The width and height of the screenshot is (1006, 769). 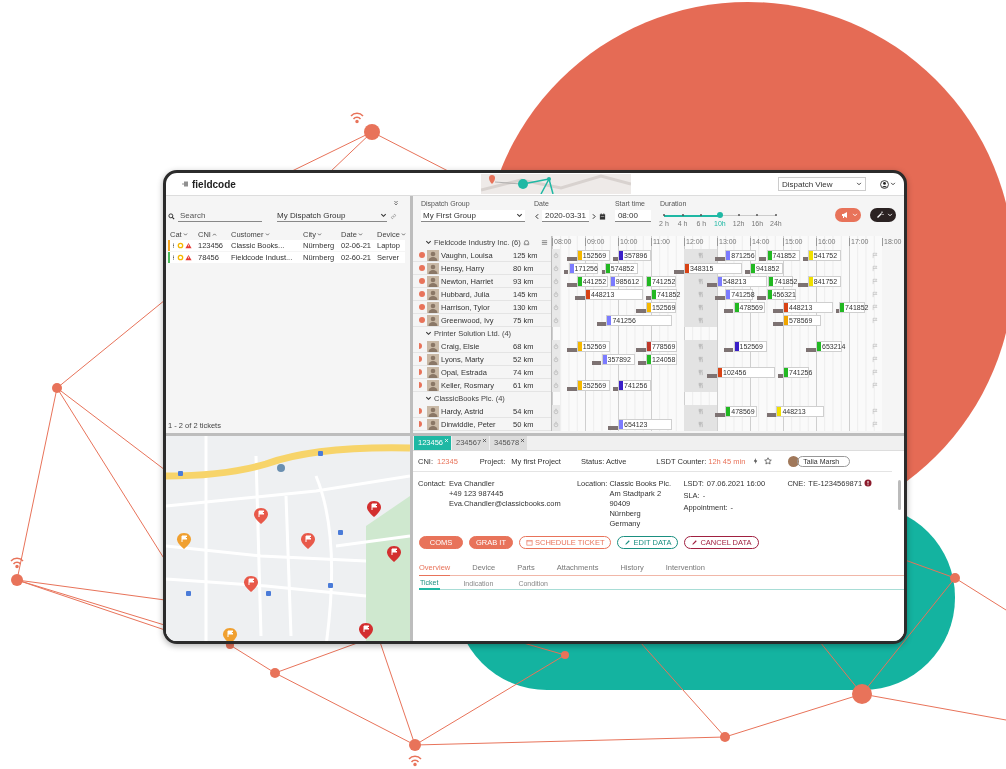 I want to click on slider-thumb, so click(x=719, y=215).